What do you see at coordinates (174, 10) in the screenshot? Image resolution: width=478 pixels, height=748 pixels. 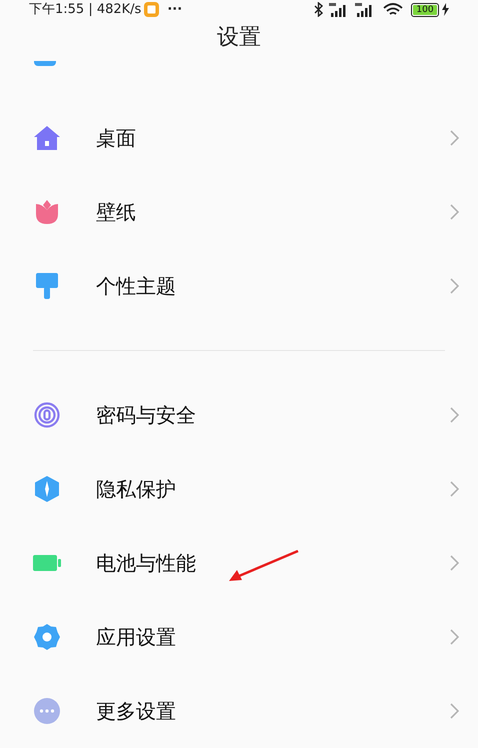 I see `more-indicator: ···` at bounding box center [174, 10].